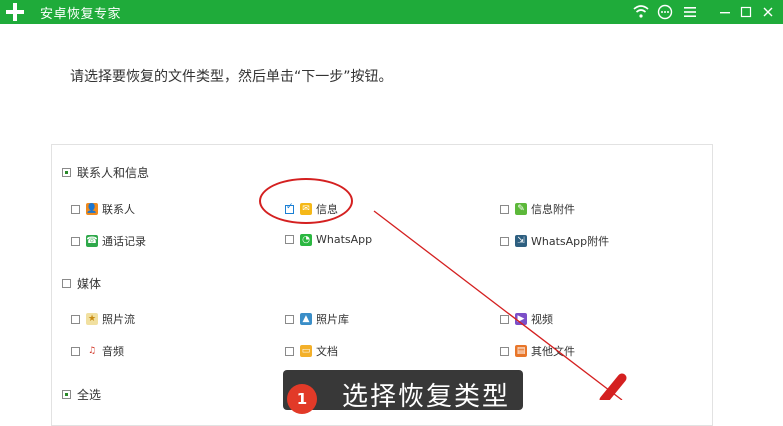 The height and width of the screenshot is (426, 783). I want to click on annotation-text: 选择恢复类型, so click(426, 397).